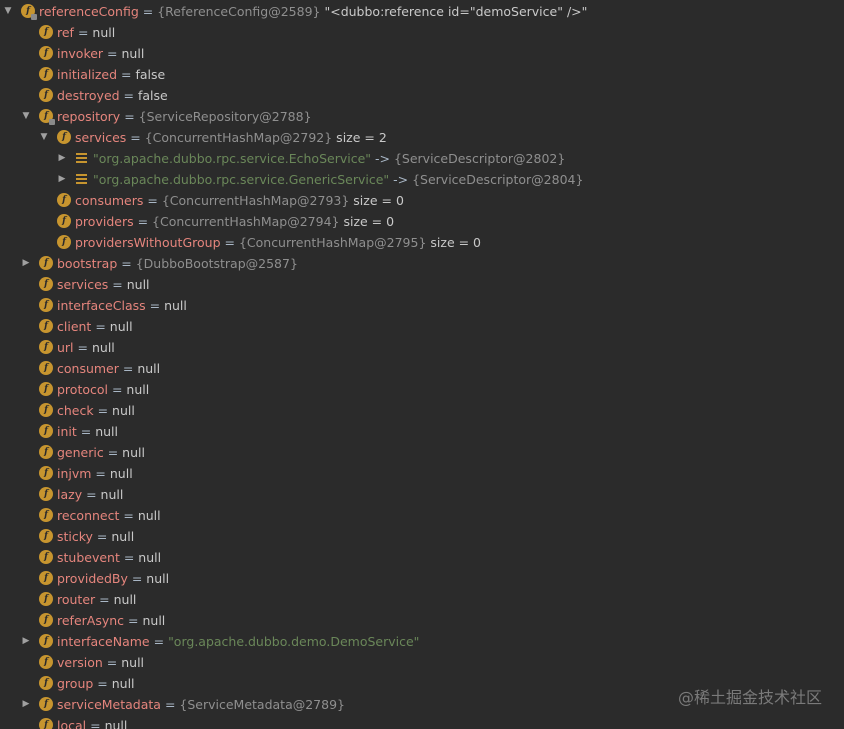 Image resolution: width=844 pixels, height=729 pixels. Describe the element at coordinates (109, 704) in the screenshot. I see `field-name: serviceMetadata` at that location.